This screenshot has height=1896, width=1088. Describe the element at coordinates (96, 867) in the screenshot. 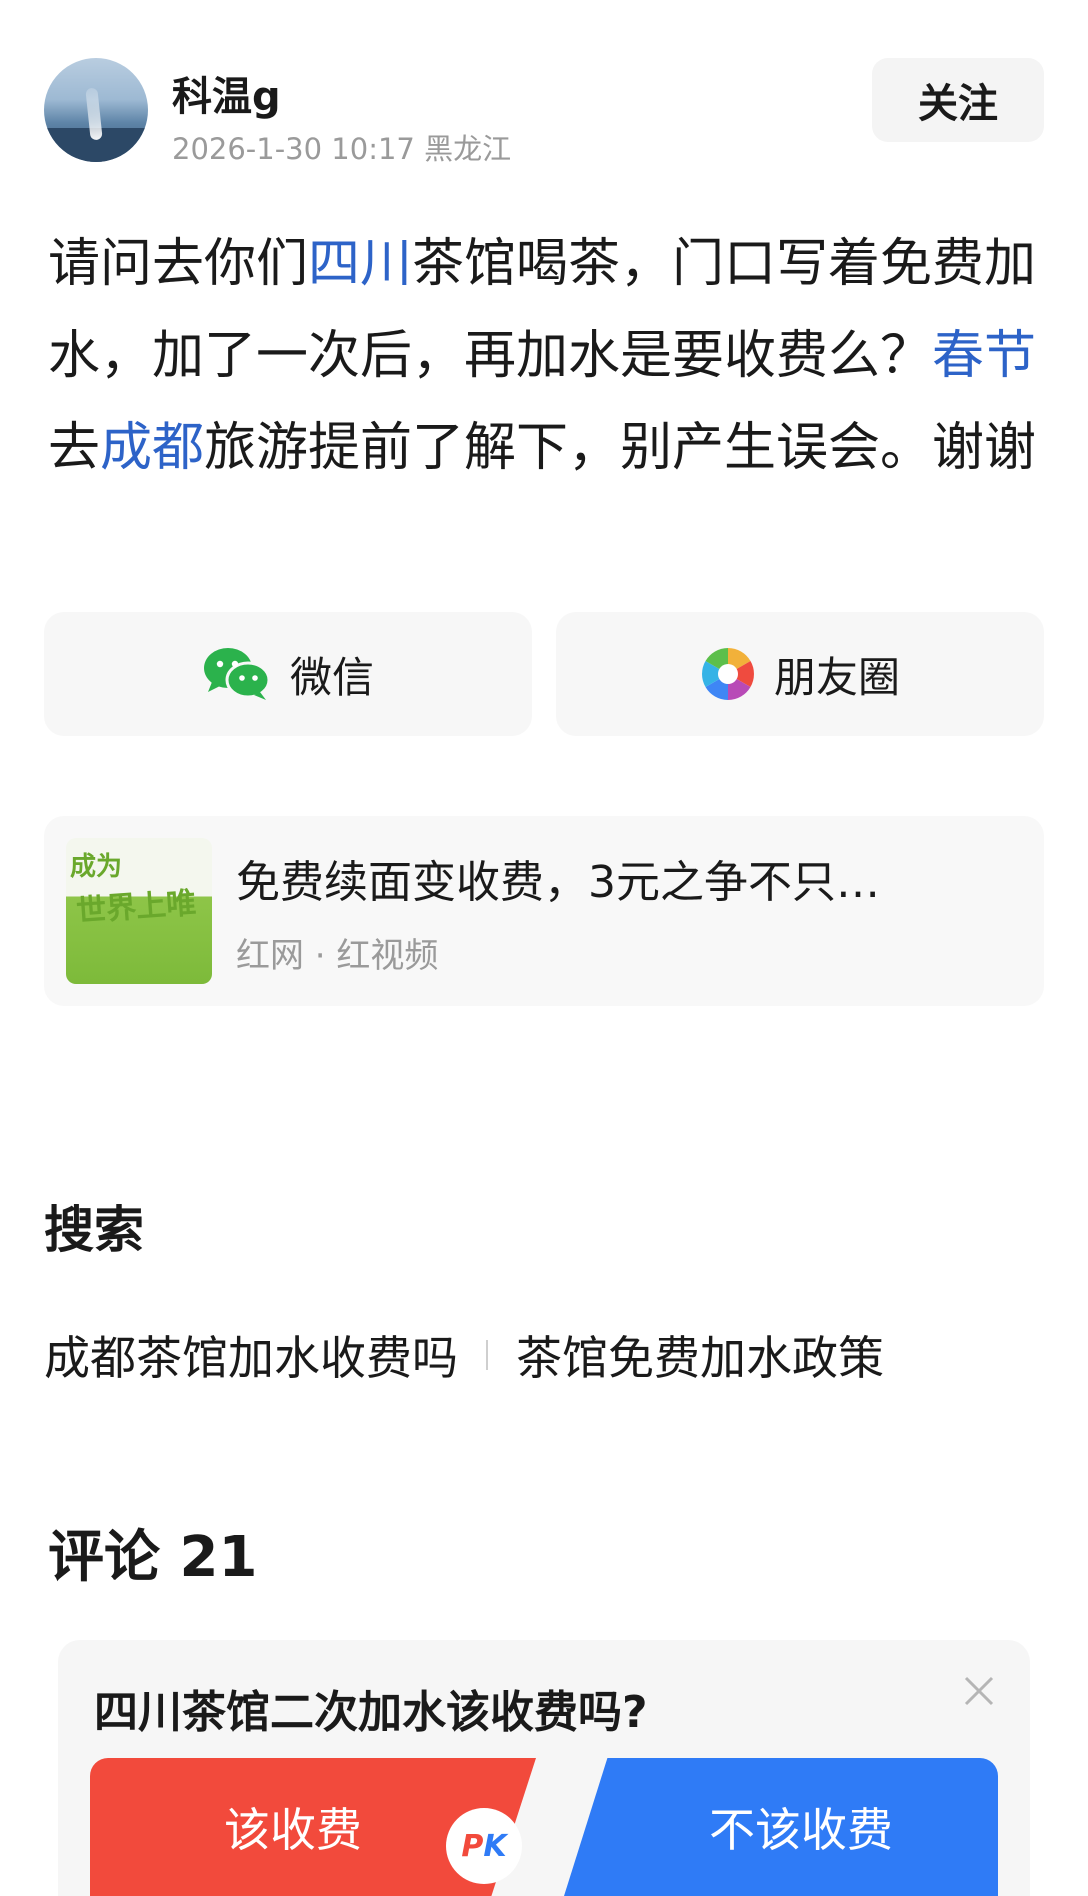

I see `thumbnail-text: 成为` at that location.